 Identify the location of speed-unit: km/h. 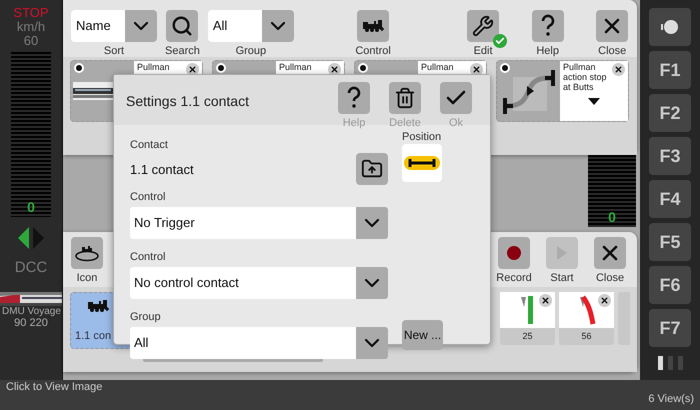
(31, 27).